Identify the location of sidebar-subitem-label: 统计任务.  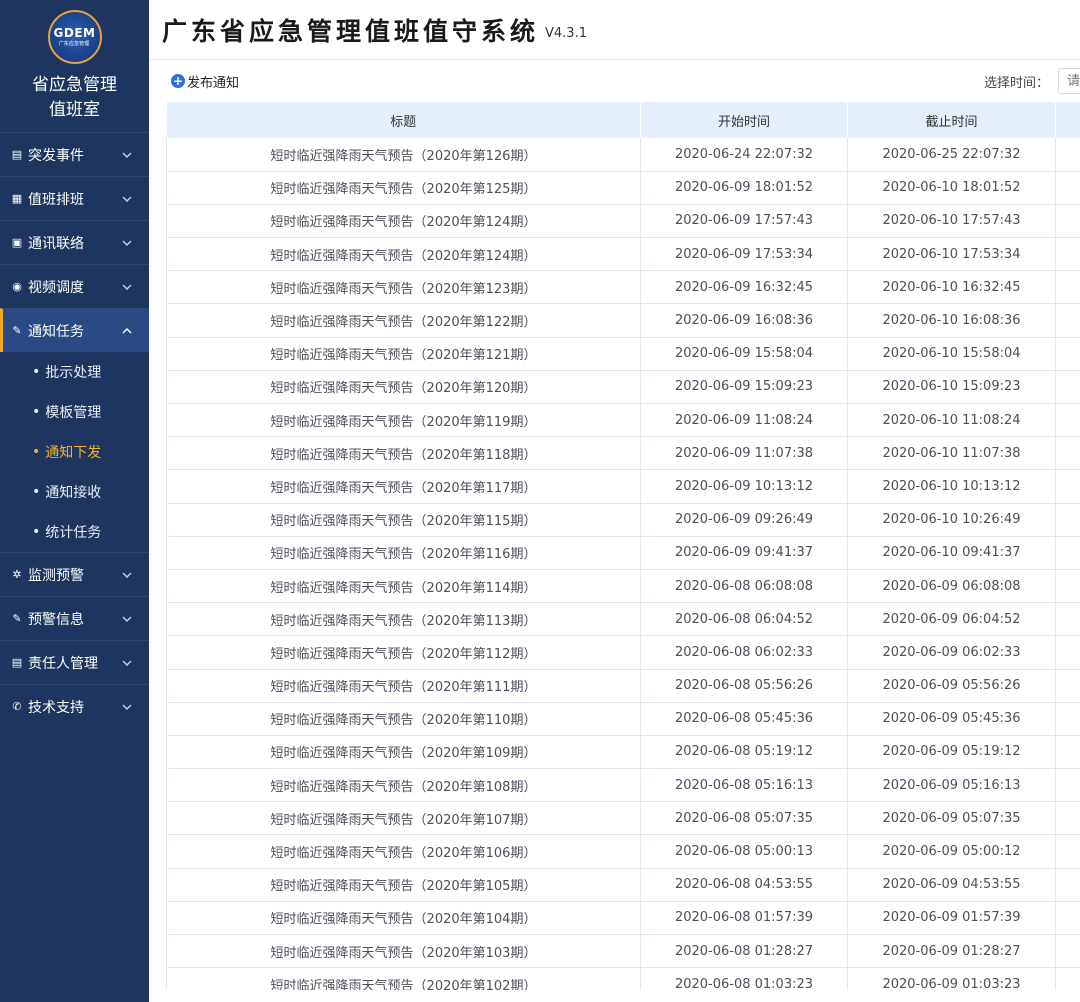
(73, 533).